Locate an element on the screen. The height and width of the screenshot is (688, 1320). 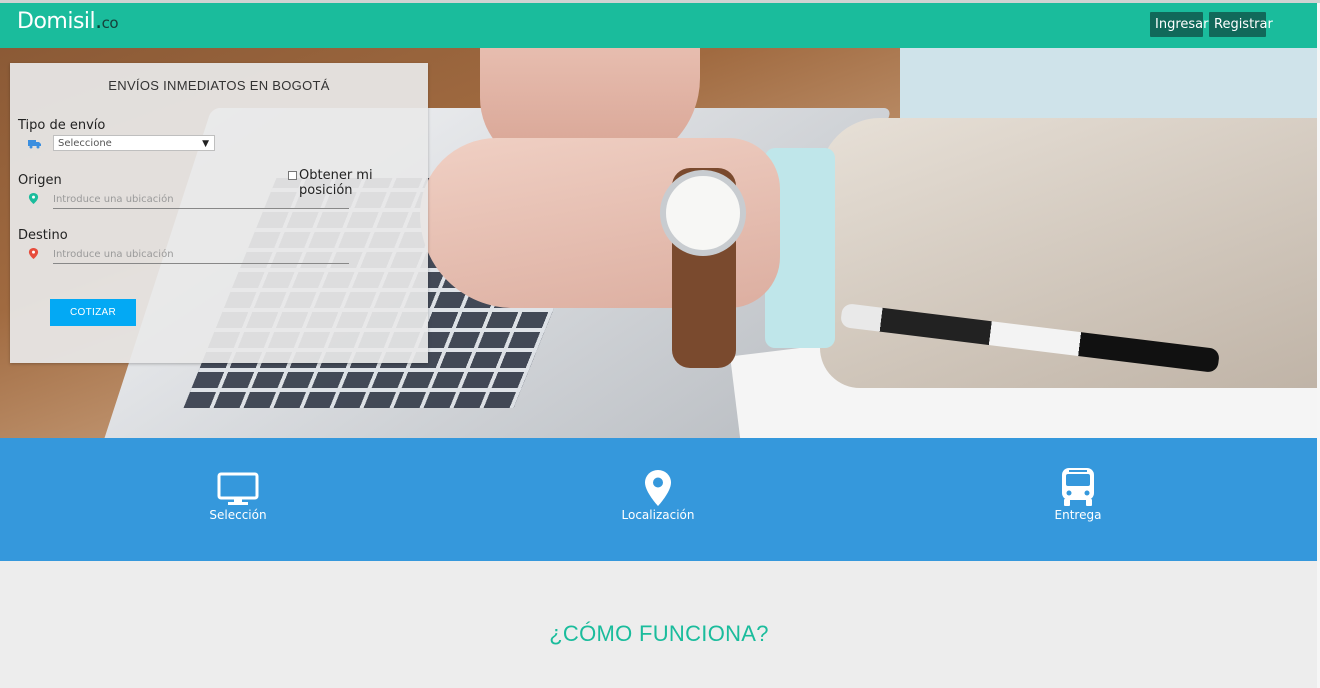
hero-watch is located at coordinates (703, 213).